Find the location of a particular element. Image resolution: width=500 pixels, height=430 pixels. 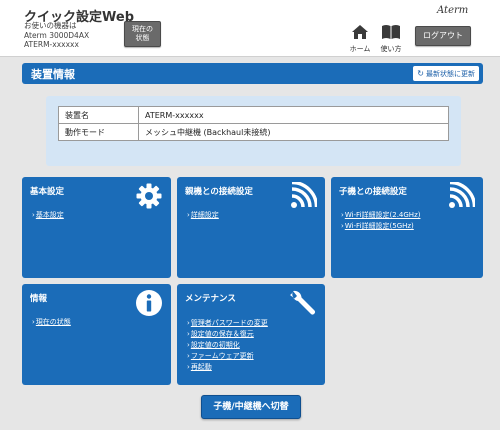

link-advanced-settings: 詳細設定 is located at coordinates (203, 215).